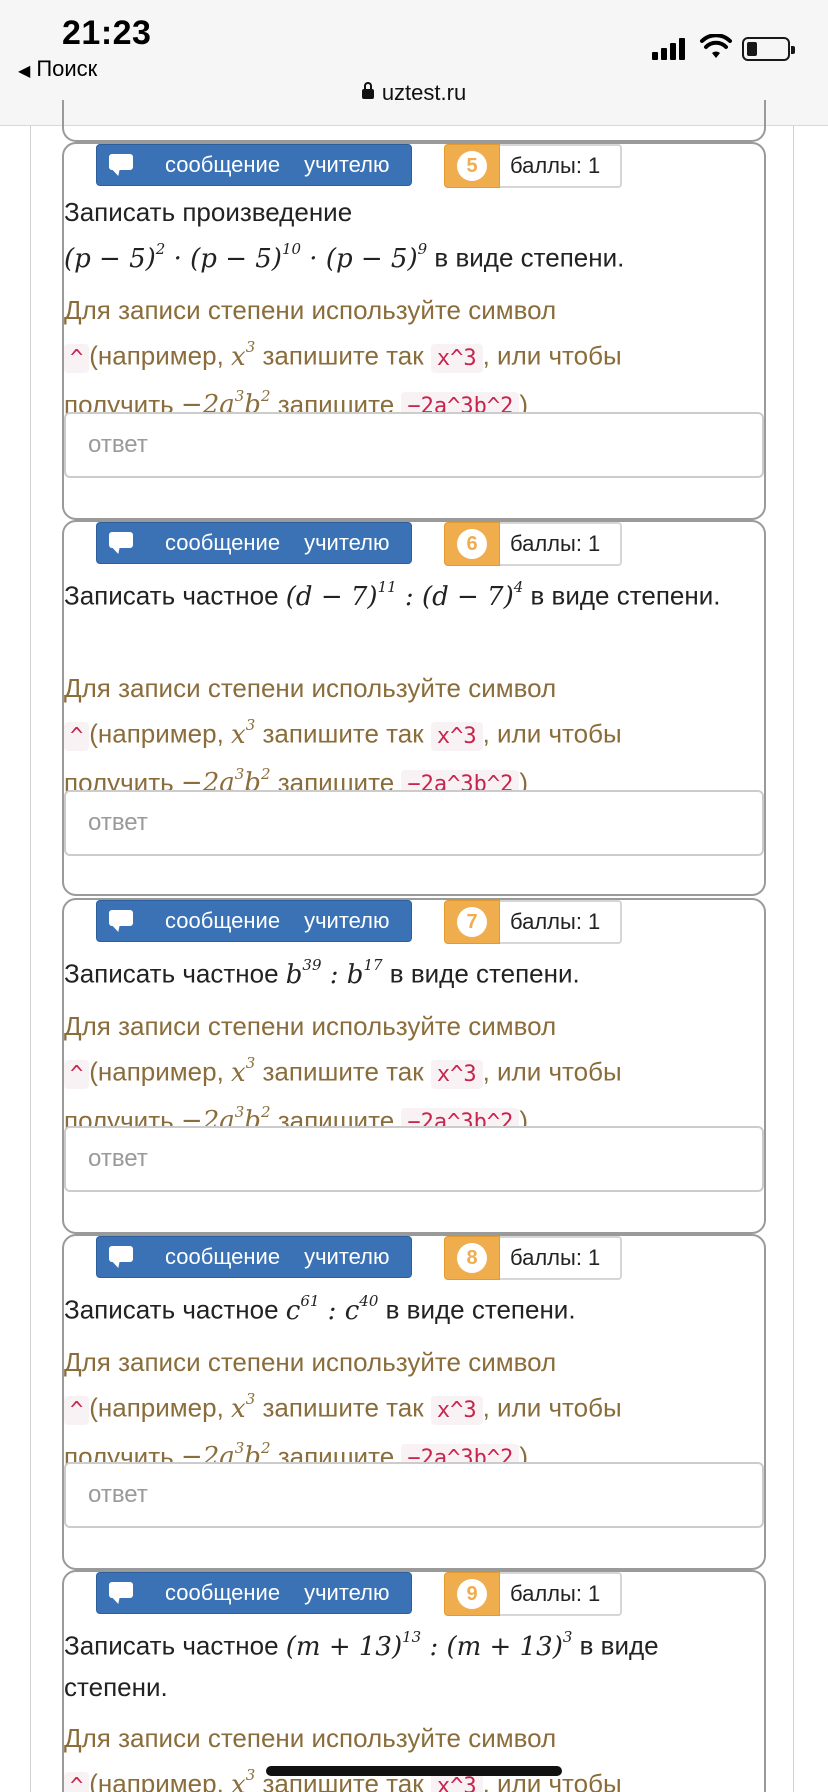 The image size is (828, 1792). I want to click on lock-icon, so click(367, 90).